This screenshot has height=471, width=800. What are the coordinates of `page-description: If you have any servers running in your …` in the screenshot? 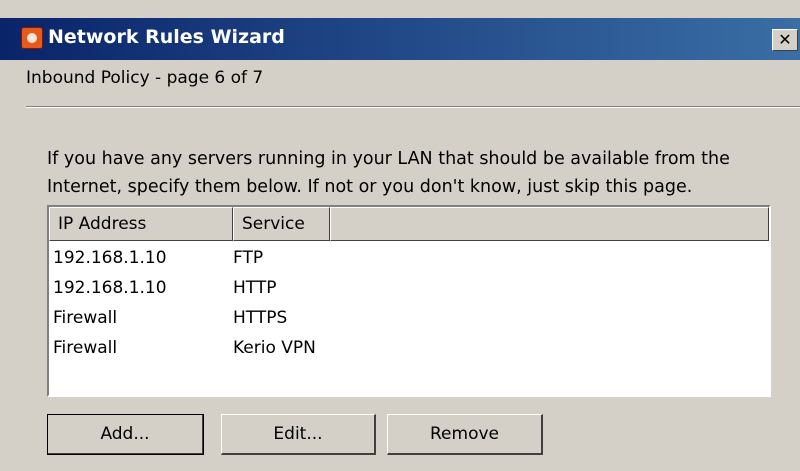 It's located at (388, 173).